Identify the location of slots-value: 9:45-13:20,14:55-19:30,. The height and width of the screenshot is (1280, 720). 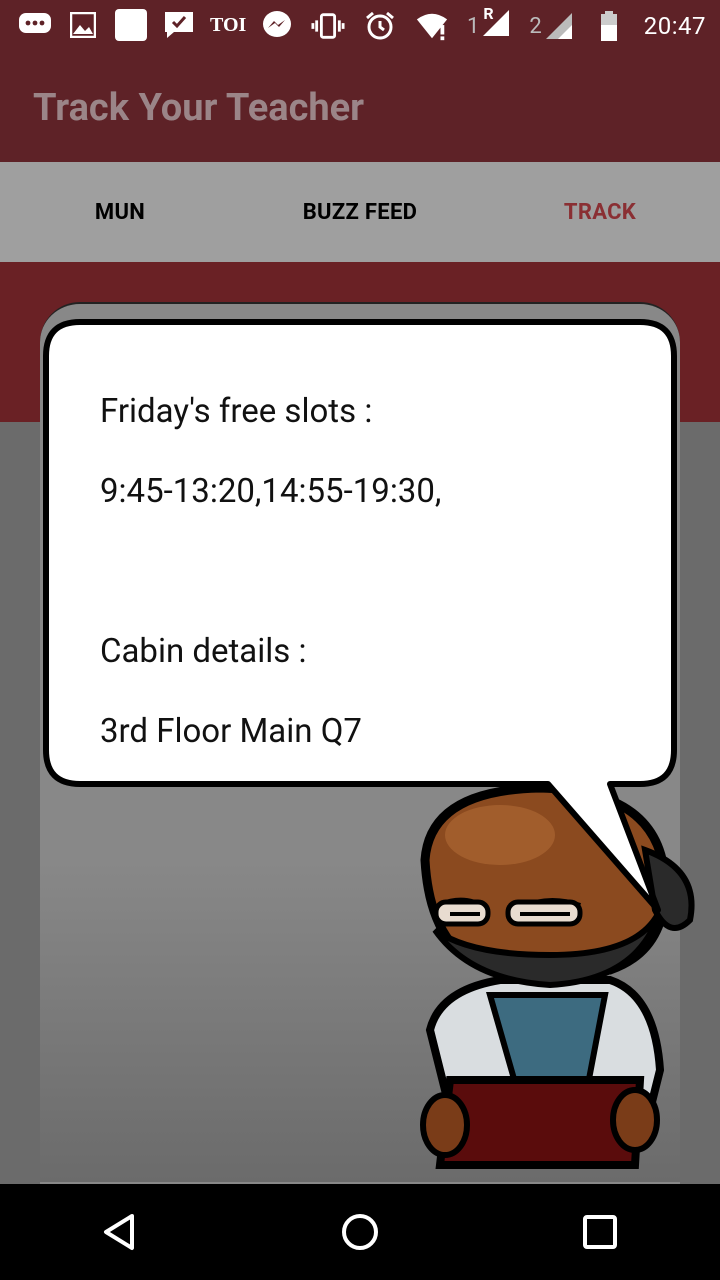
(271, 491).